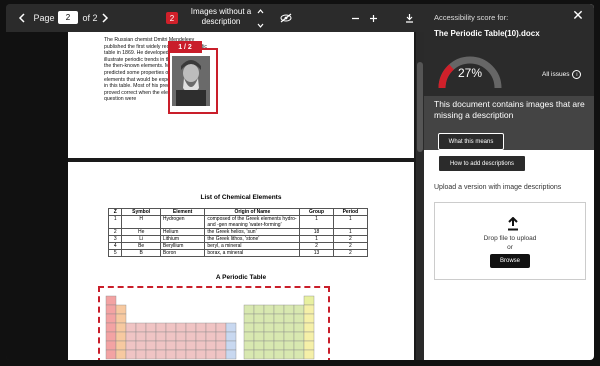  Describe the element at coordinates (141, 222) in the screenshot. I see `cell: H` at that location.